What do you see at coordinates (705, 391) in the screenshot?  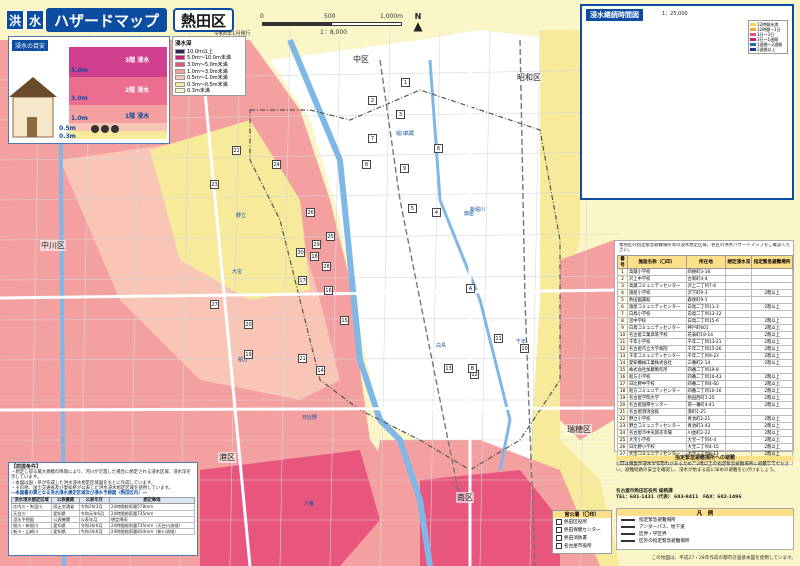 I see `table-row: 18 船方コミュニティセンター 四番二丁目10-16 2階以上` at bounding box center [705, 391].